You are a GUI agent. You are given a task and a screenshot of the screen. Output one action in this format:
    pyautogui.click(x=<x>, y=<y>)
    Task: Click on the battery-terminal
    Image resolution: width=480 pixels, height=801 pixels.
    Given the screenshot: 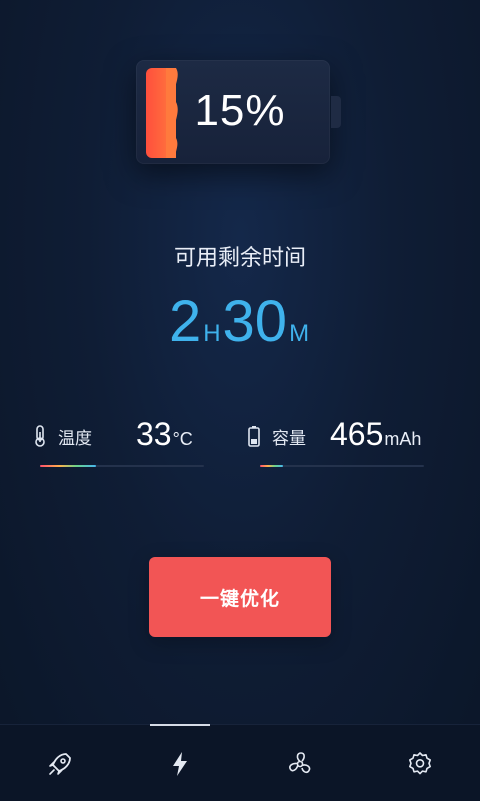 What is the action you would take?
    pyautogui.click(x=336, y=112)
    